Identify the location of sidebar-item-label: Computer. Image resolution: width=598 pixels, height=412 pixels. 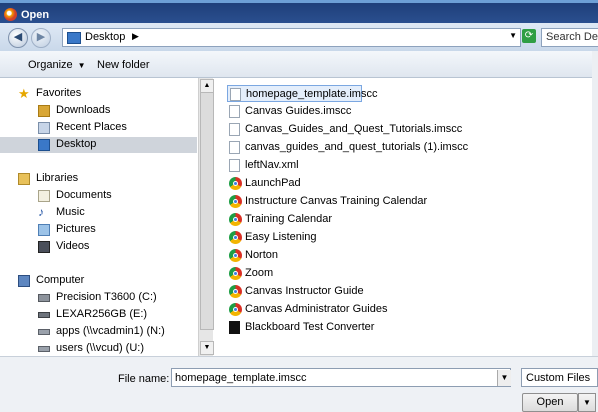
(60, 280).